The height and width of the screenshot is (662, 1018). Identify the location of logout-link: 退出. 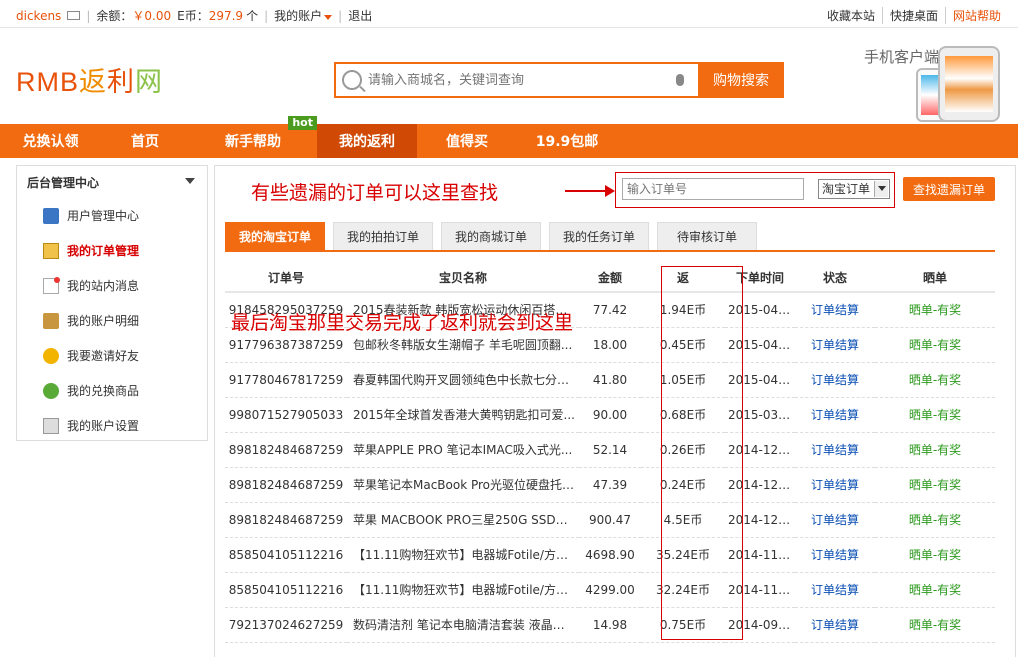
(360, 15).